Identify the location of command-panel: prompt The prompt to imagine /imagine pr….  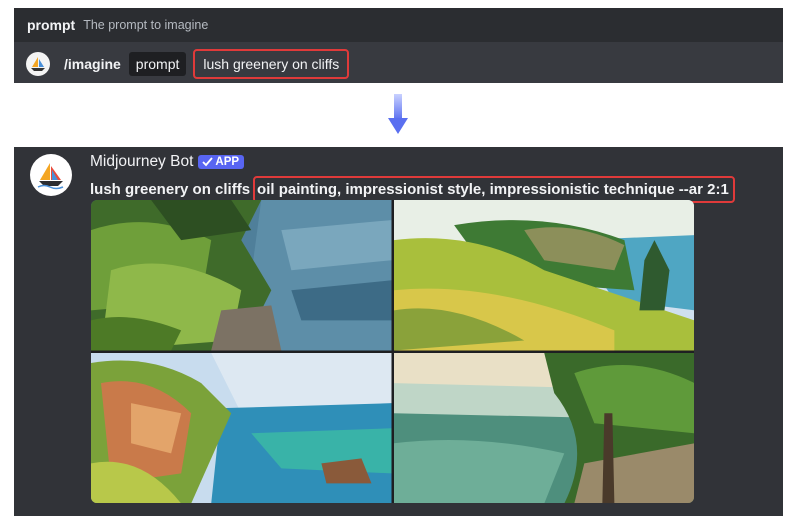
(398, 45).